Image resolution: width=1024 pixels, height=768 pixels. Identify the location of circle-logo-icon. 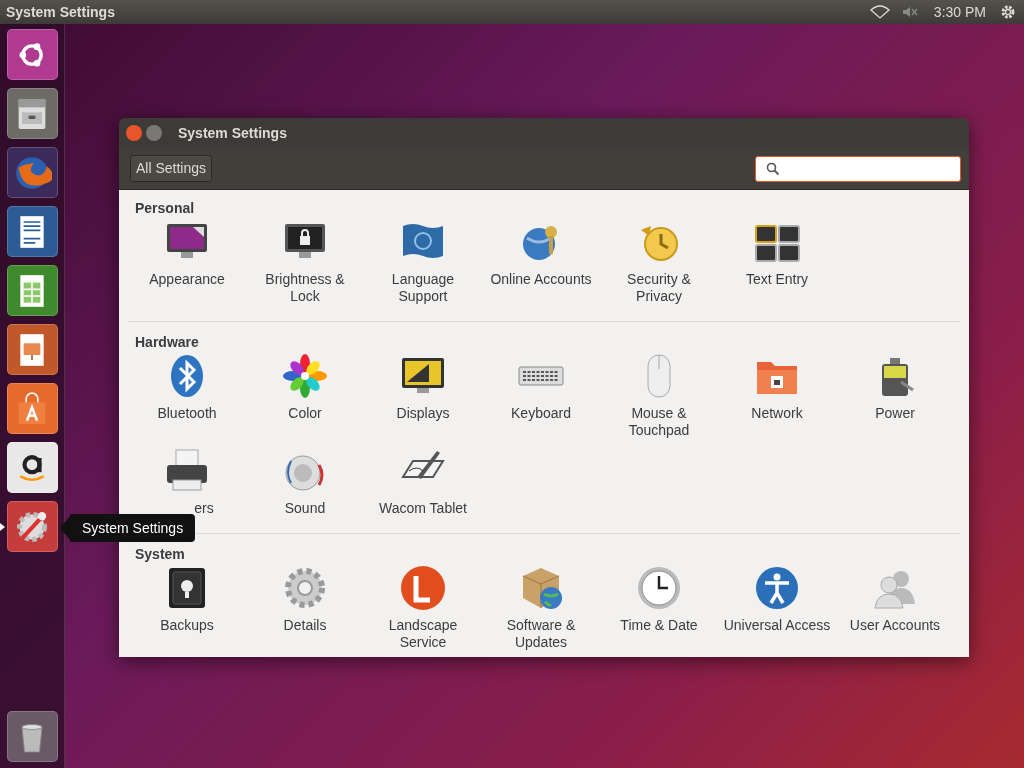
(423, 588).